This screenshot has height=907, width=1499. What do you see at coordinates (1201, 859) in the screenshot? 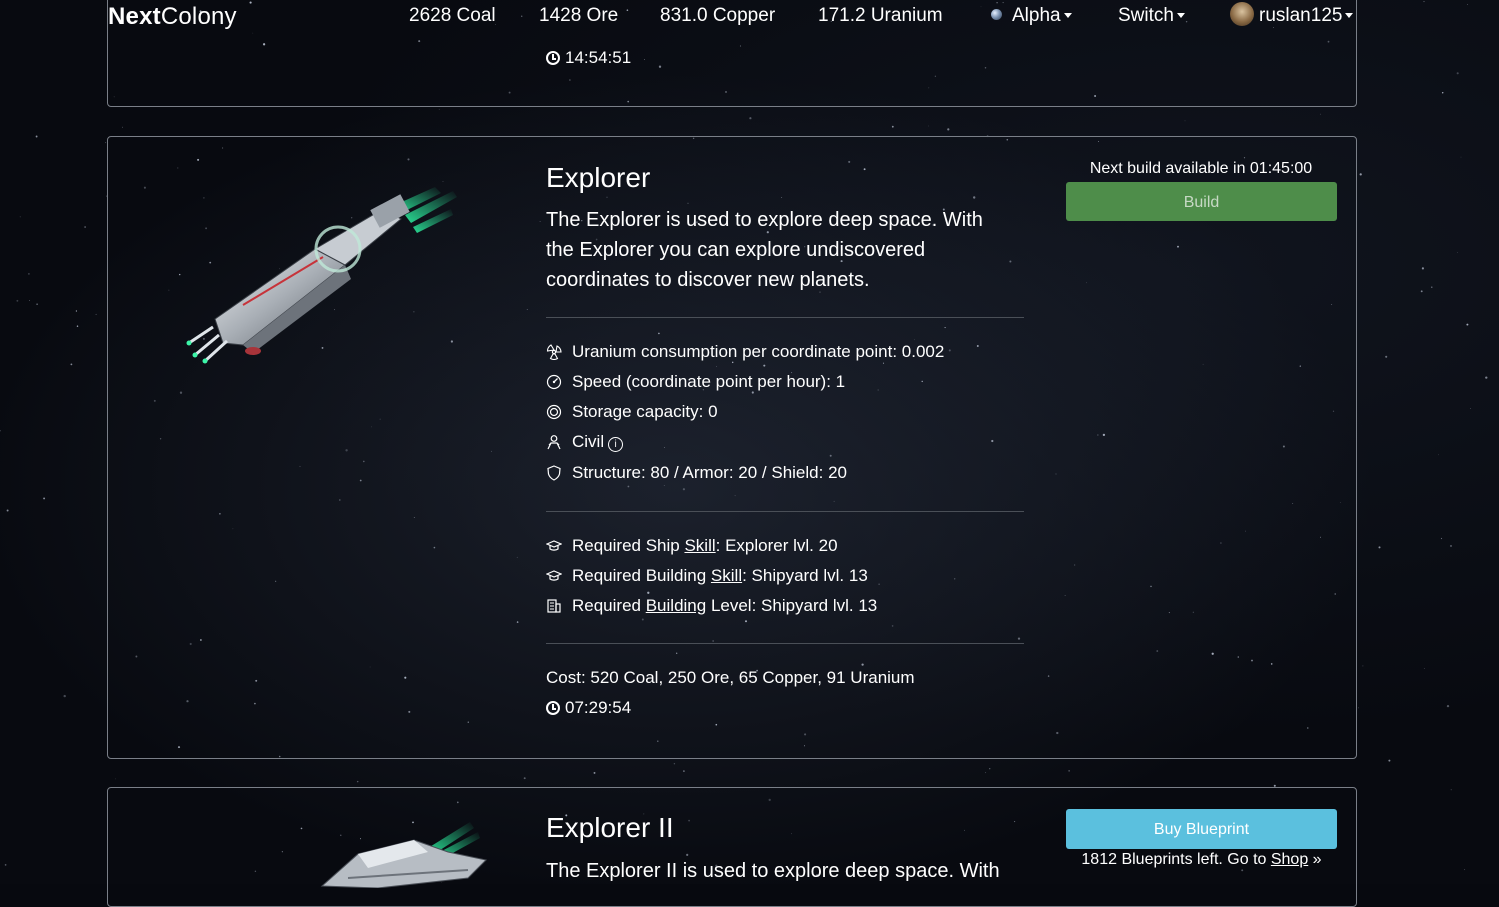
I see `blueprints-left-text: 1812 Blueprints left. Go to Shop »` at bounding box center [1201, 859].